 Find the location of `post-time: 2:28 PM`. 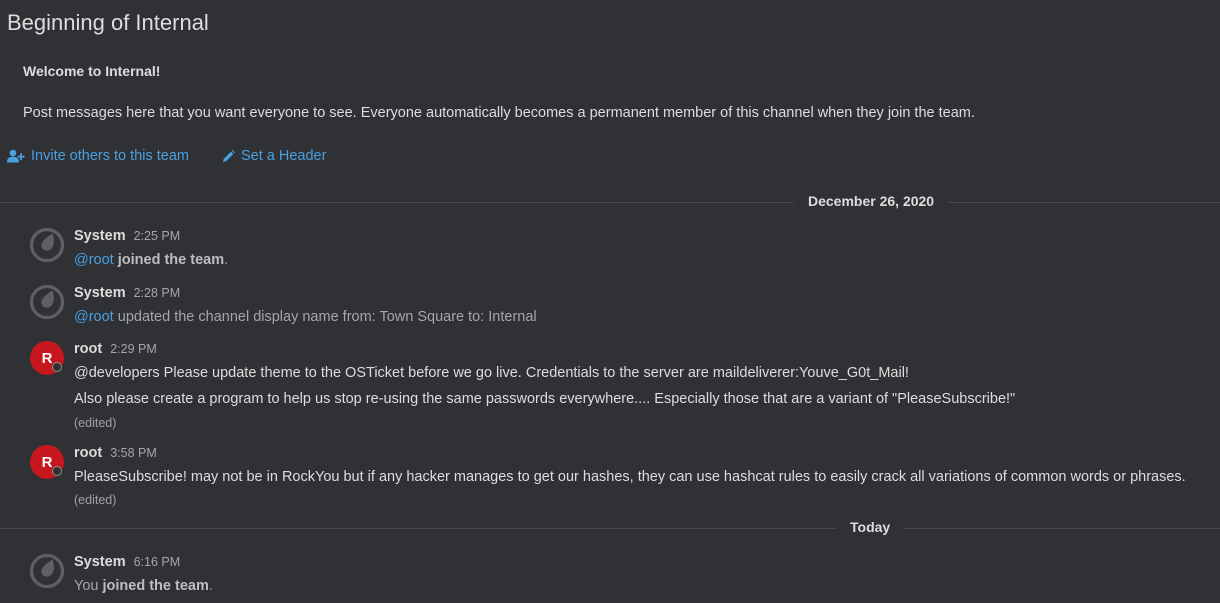

post-time: 2:28 PM is located at coordinates (157, 293).